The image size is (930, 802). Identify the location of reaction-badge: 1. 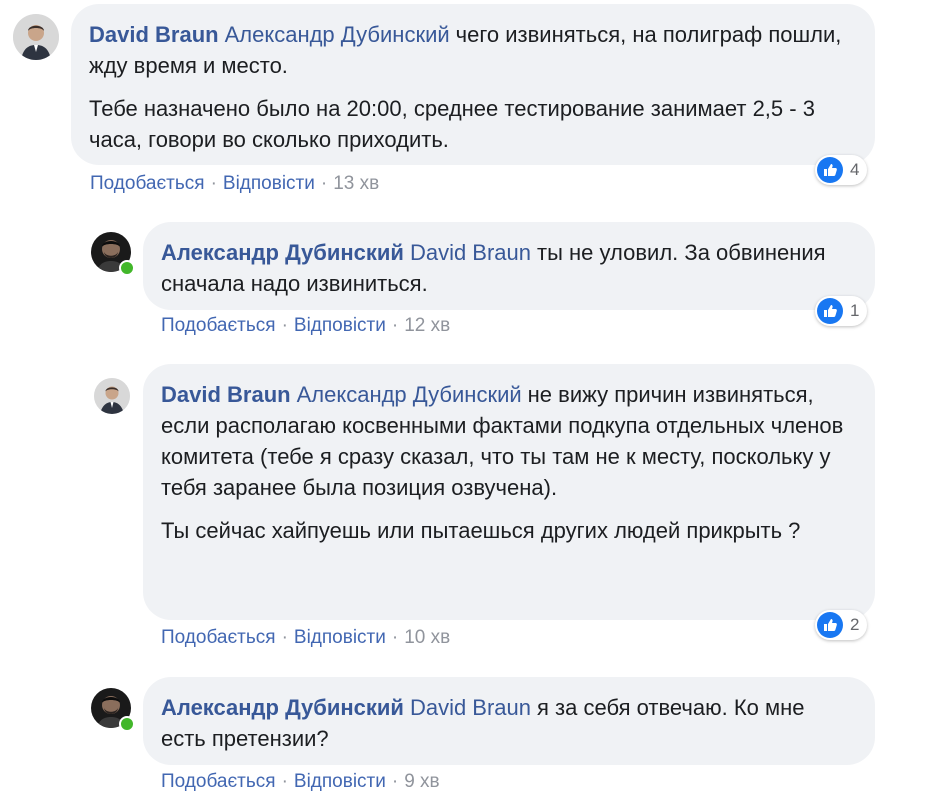
(841, 311).